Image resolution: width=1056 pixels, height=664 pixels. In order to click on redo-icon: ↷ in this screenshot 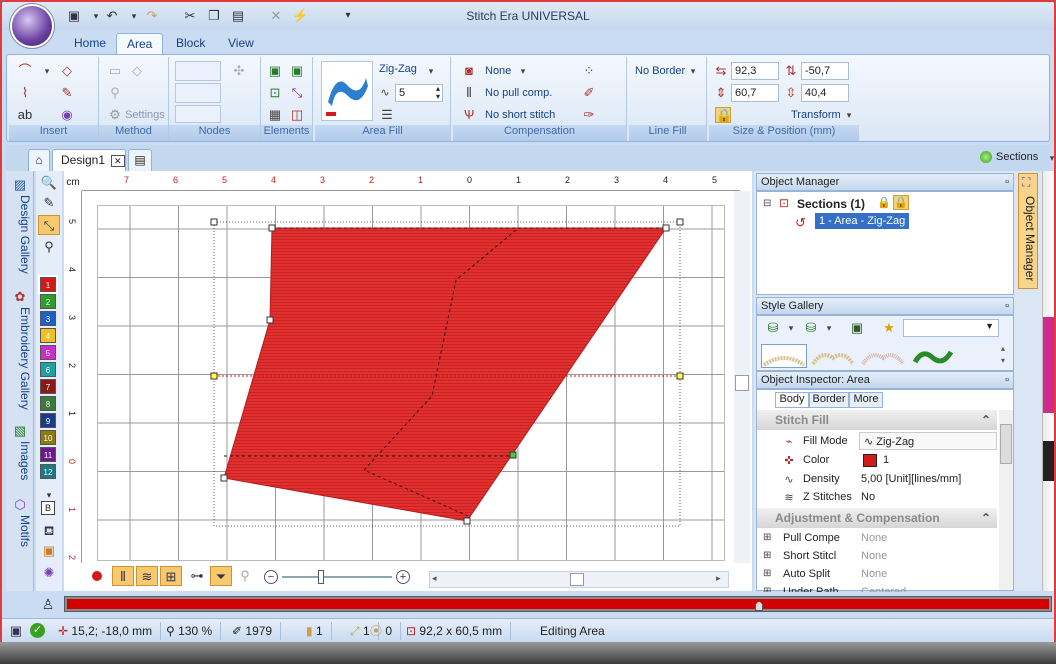, I will do `click(152, 16)`.